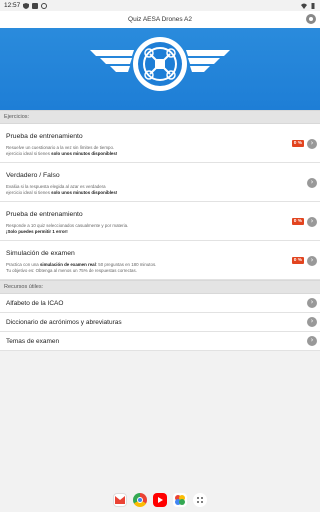  I want to click on resource-label: Diccionario de acrónimos y abreviaturas, so click(64, 322).